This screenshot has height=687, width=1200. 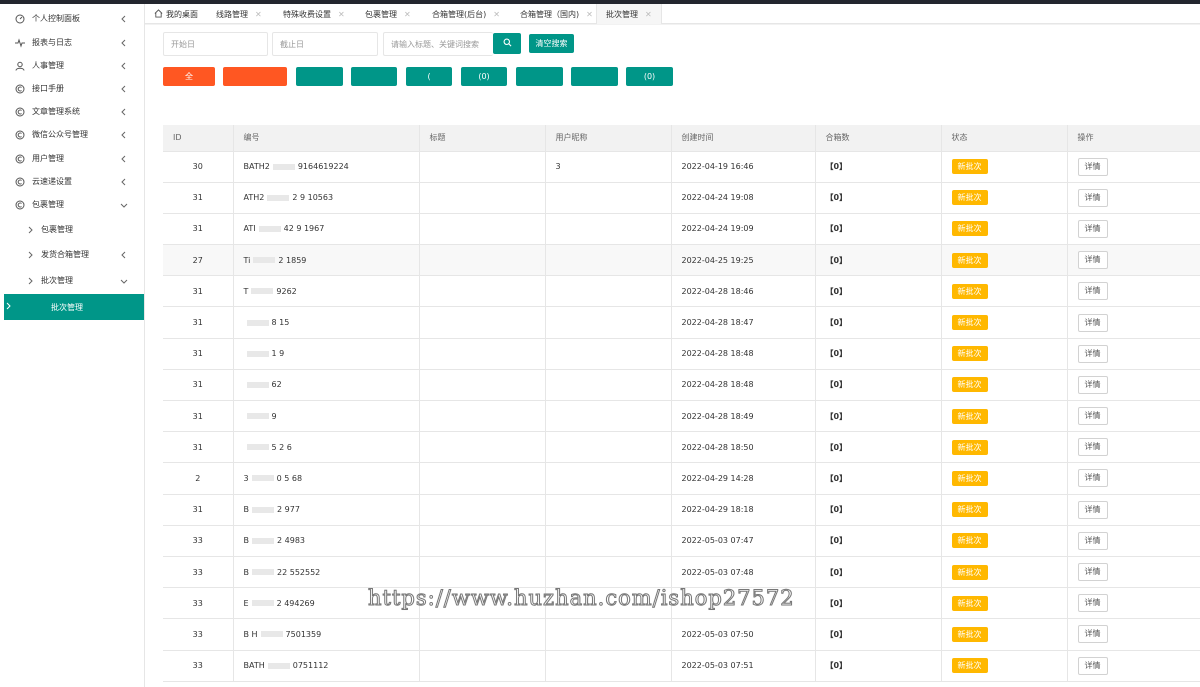 I want to click on sidebar-item-express: 云速递设置, so click(x=72, y=181).